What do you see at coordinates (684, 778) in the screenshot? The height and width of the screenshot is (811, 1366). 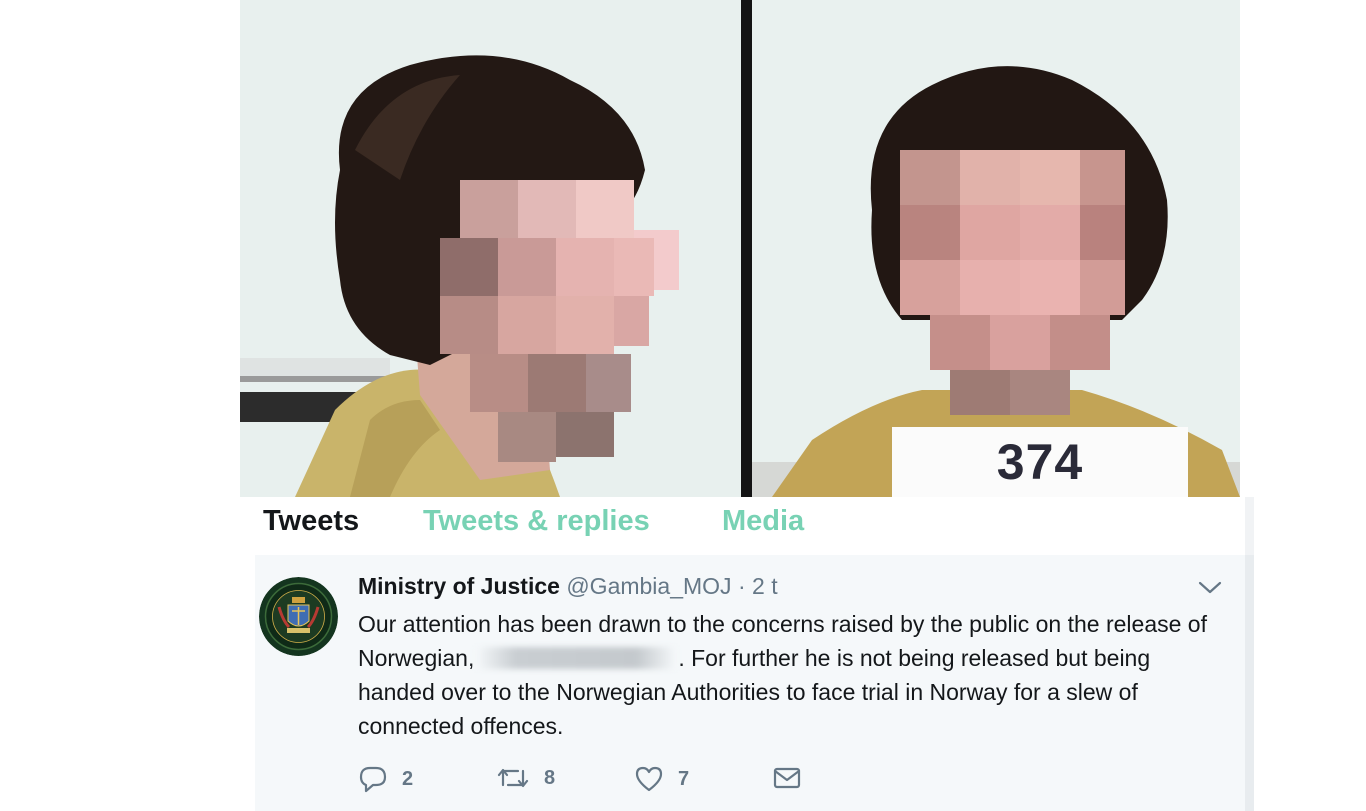 I see `like-count: 7` at bounding box center [684, 778].